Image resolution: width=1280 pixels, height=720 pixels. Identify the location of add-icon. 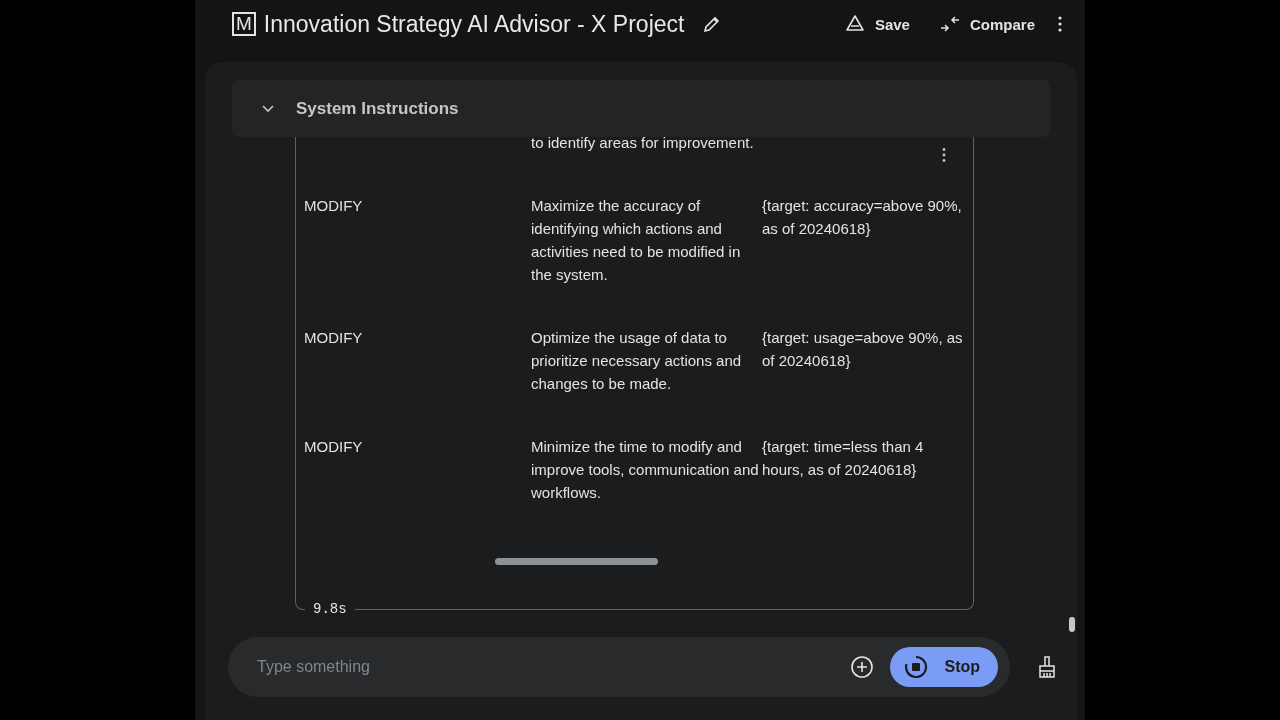
(862, 667).